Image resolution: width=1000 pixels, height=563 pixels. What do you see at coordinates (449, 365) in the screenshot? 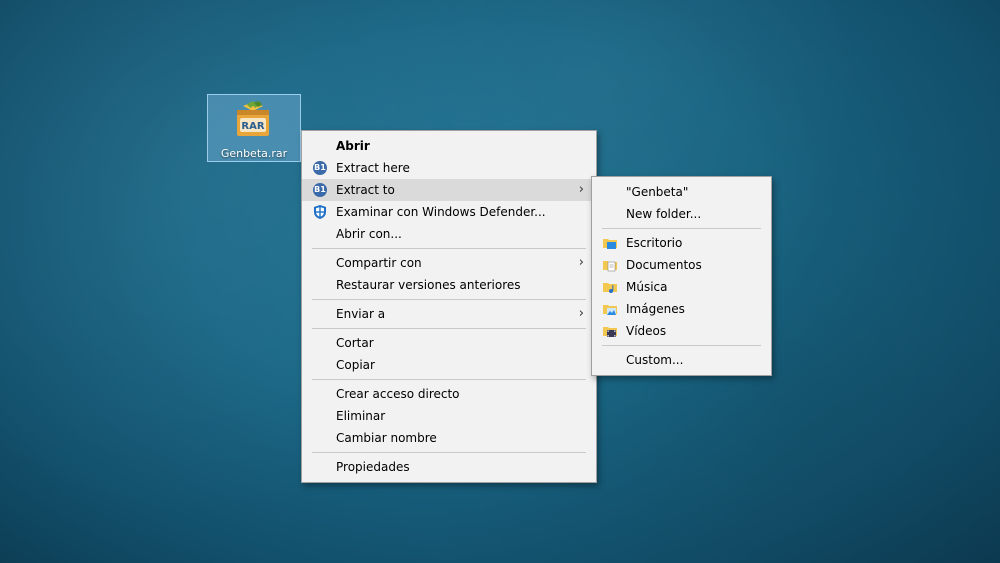
I see `menu-item-copiar: Copiar` at bounding box center [449, 365].